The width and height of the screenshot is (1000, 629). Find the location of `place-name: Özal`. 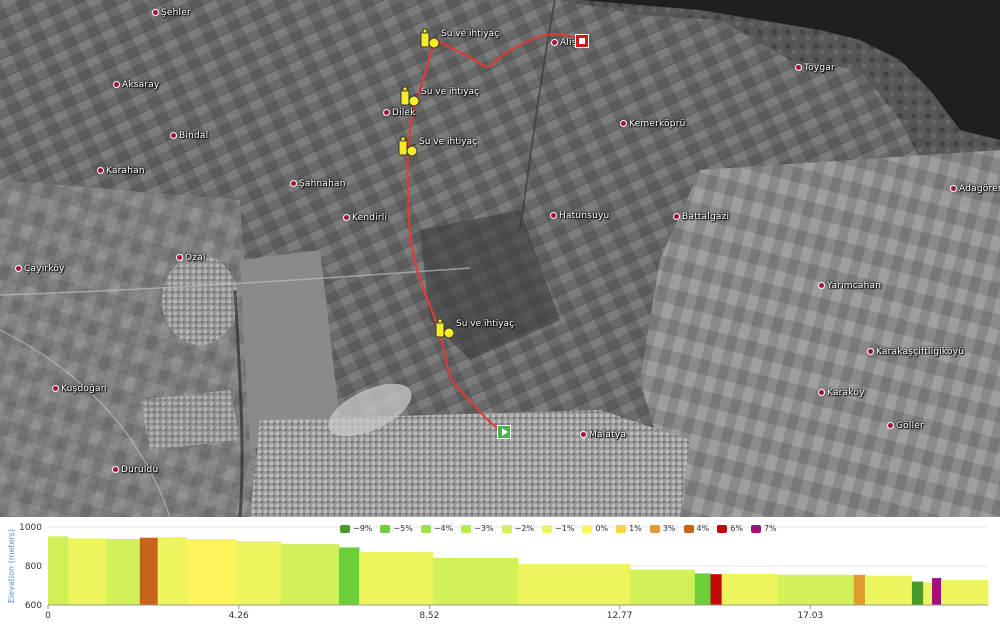

place-name: Özal is located at coordinates (195, 258).